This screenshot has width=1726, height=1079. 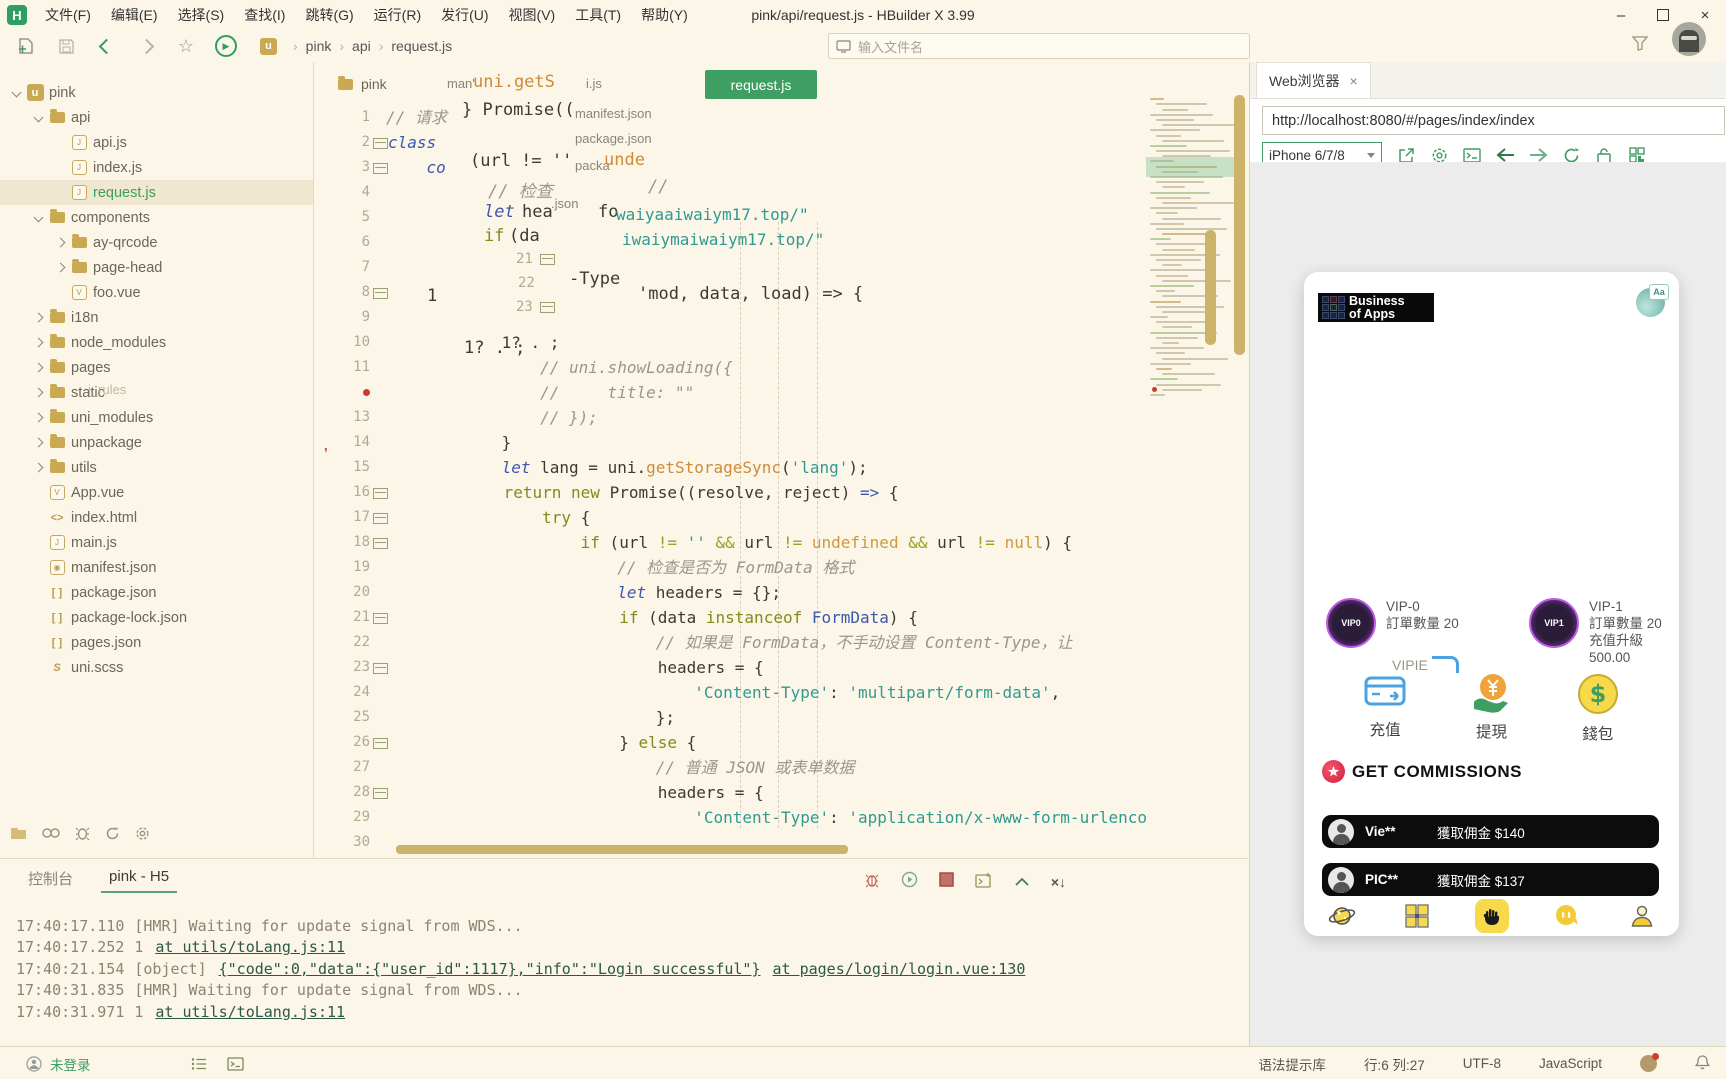 What do you see at coordinates (156, 192) in the screenshot?
I see `tree-item-request.js: Jrequest.js` at bounding box center [156, 192].